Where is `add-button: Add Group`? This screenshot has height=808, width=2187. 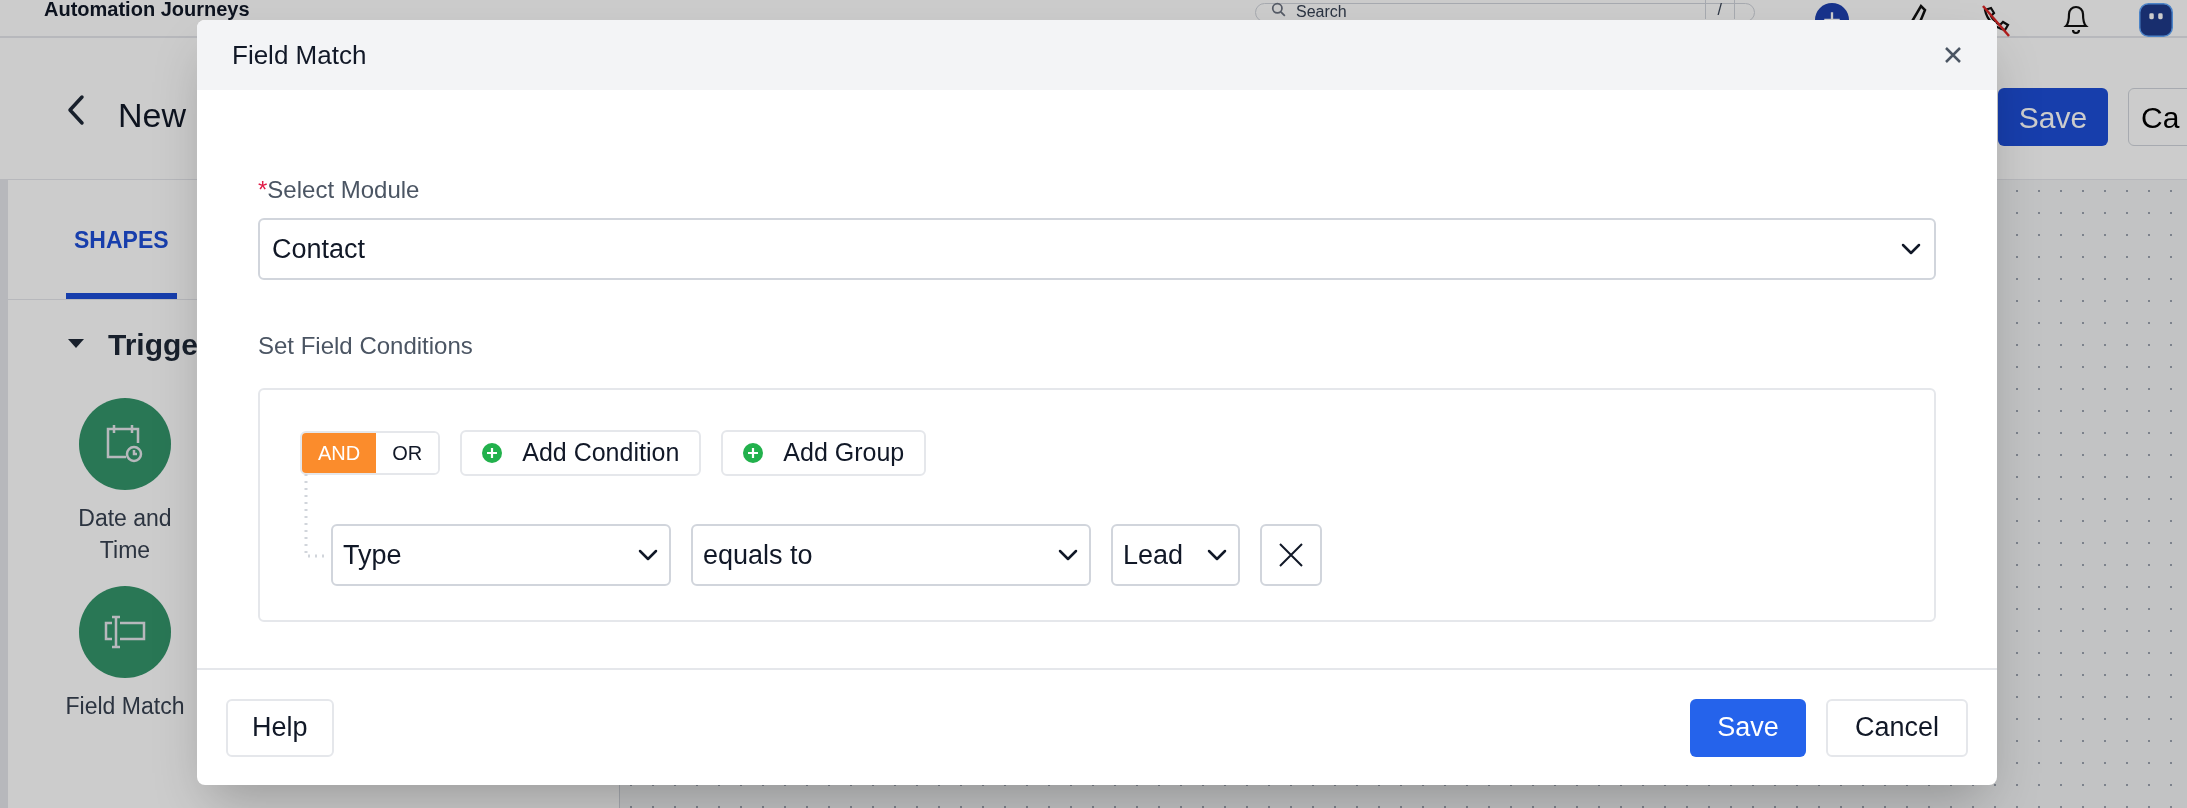
add-button: Add Group is located at coordinates (824, 453).